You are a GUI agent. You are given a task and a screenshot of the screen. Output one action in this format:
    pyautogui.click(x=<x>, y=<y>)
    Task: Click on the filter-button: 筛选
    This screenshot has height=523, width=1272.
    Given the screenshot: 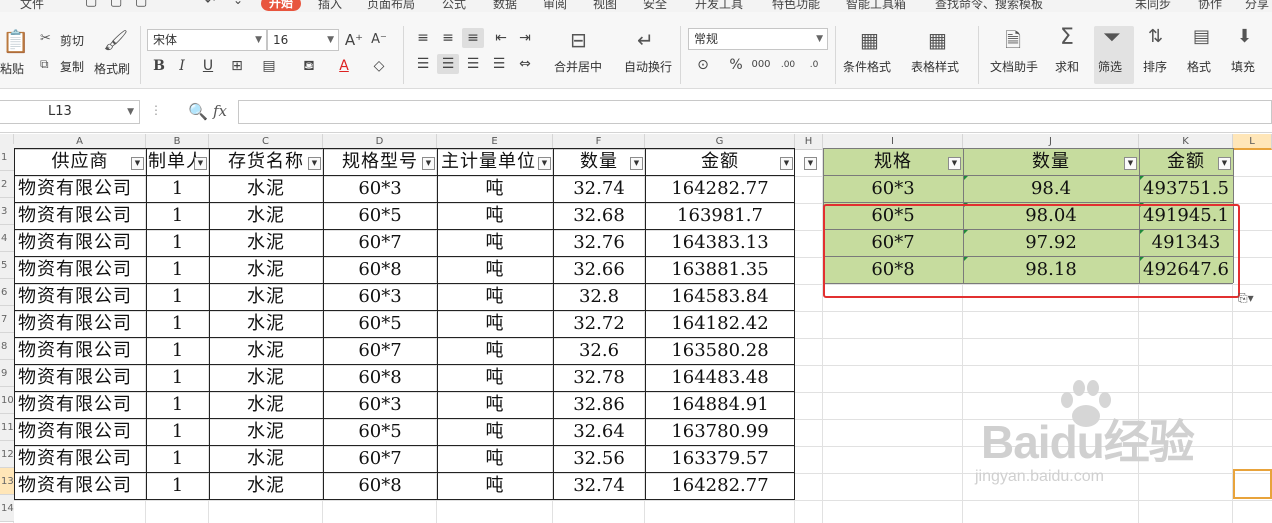 What is the action you would take?
    pyautogui.click(x=1110, y=66)
    